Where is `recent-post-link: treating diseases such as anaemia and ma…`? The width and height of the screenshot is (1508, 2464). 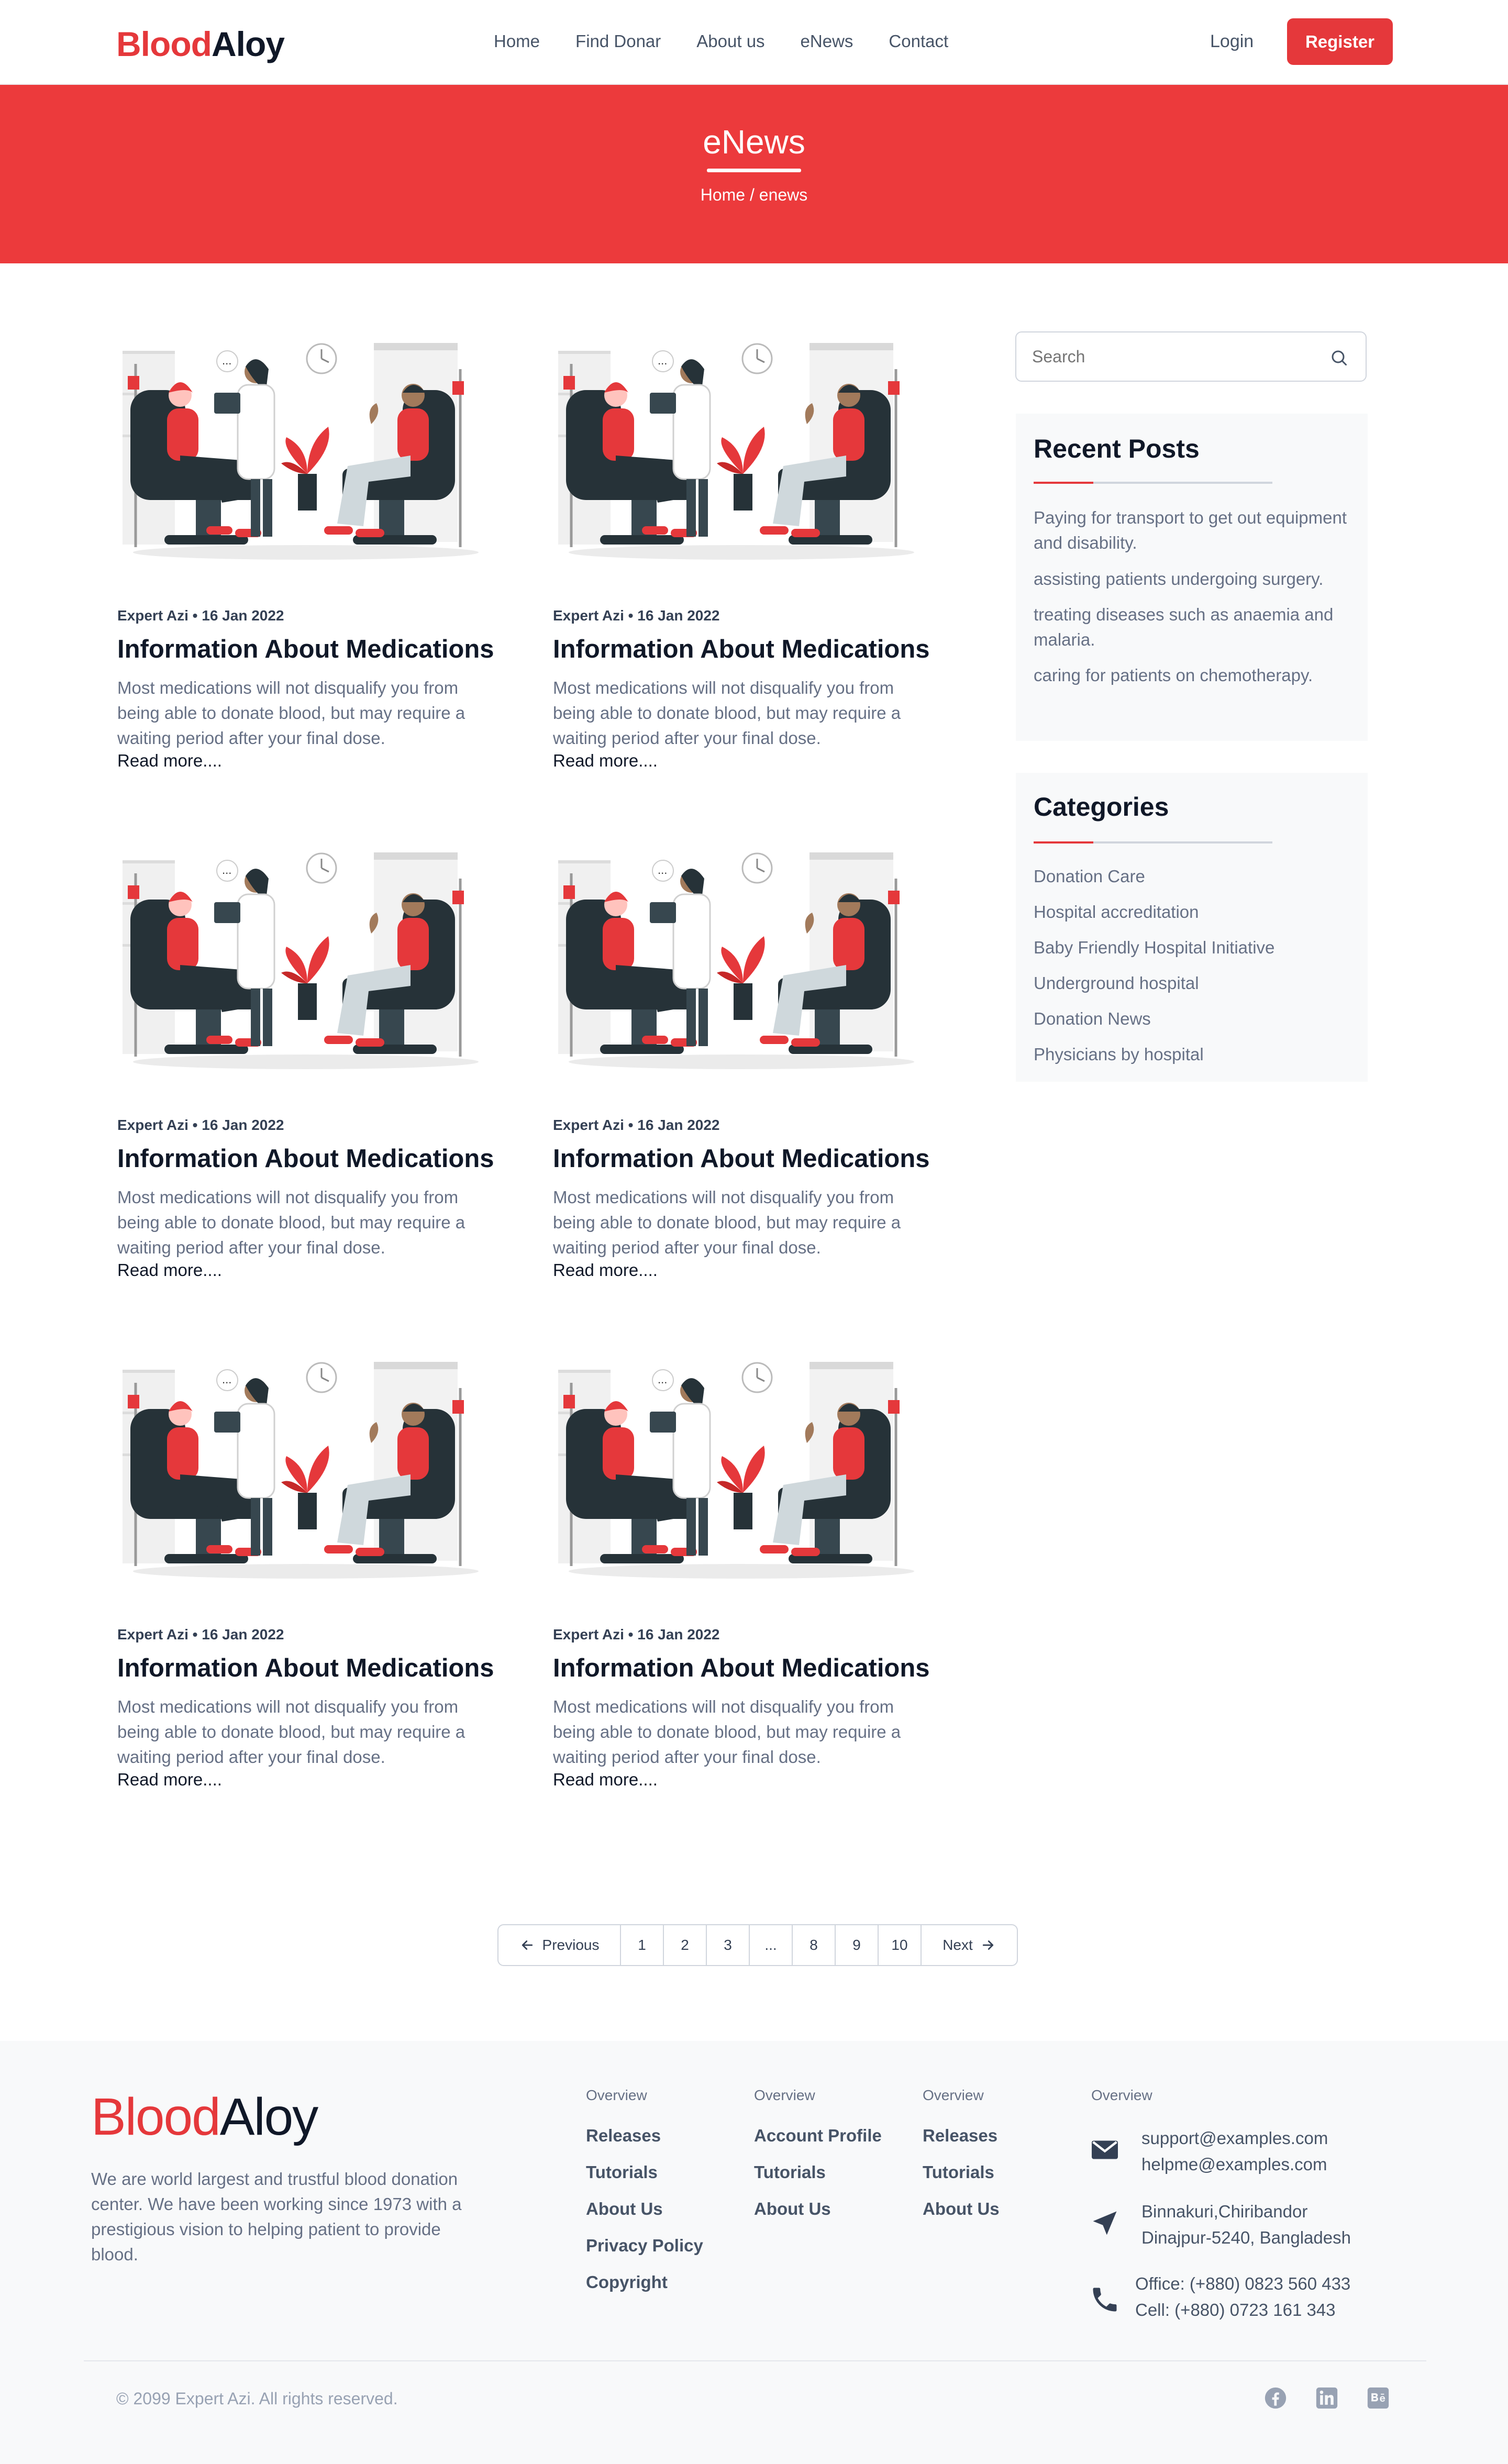
recent-post-link: treating diseases such as anaemia and ma… is located at coordinates (1191, 627).